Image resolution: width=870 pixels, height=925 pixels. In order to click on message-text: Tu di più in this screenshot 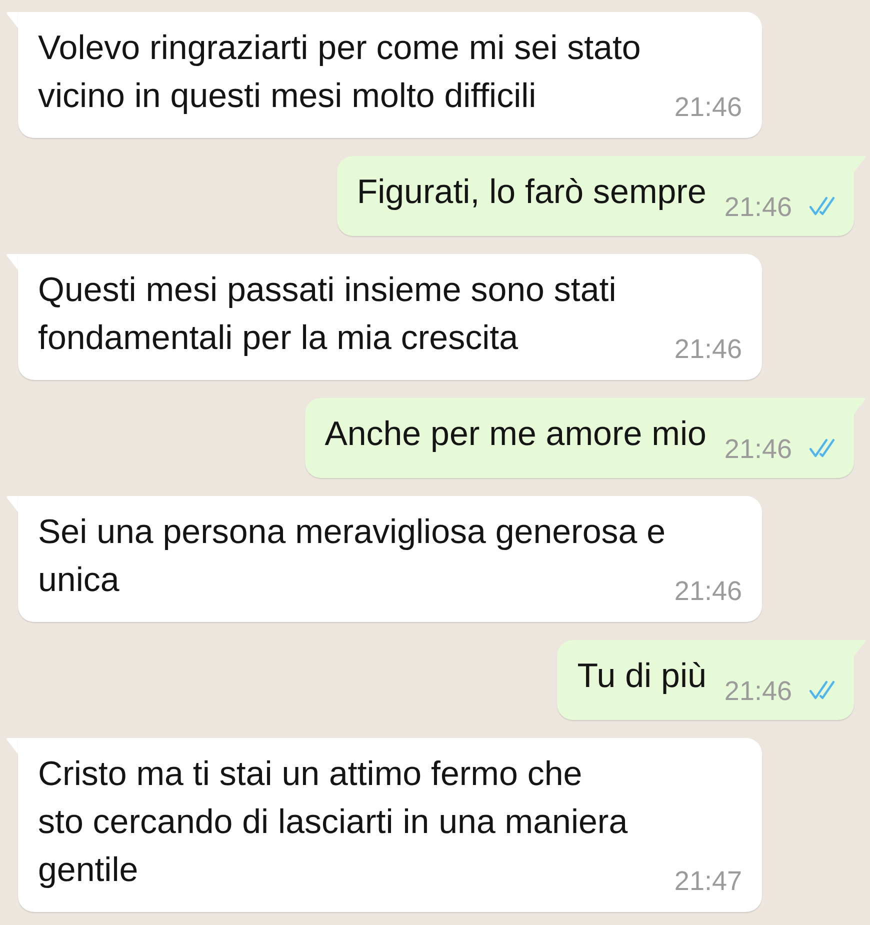, I will do `click(641, 676)`.